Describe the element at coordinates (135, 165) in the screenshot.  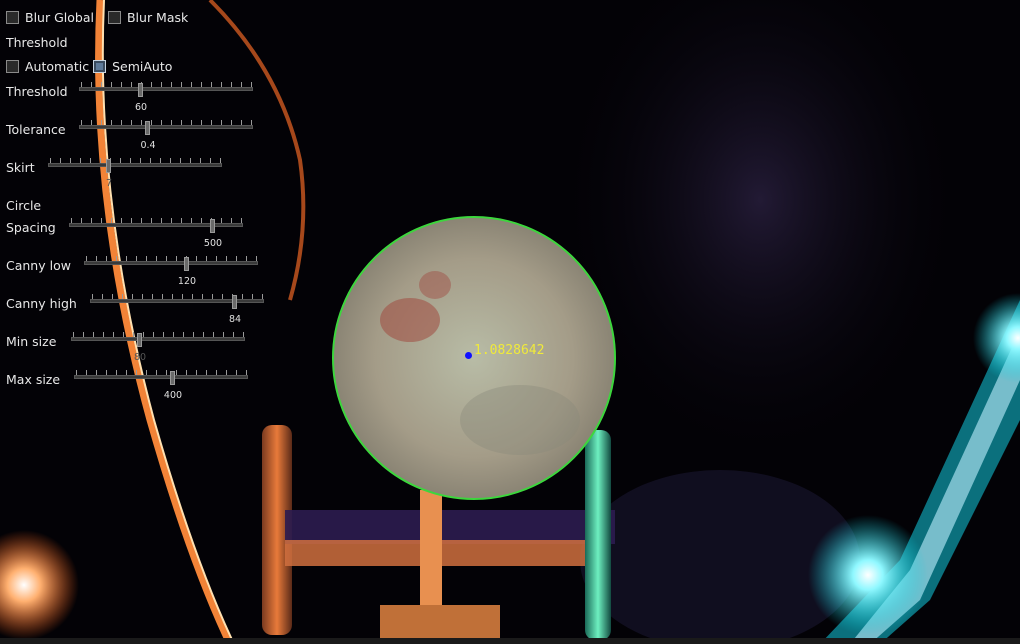
I see `skirt-slider` at that location.